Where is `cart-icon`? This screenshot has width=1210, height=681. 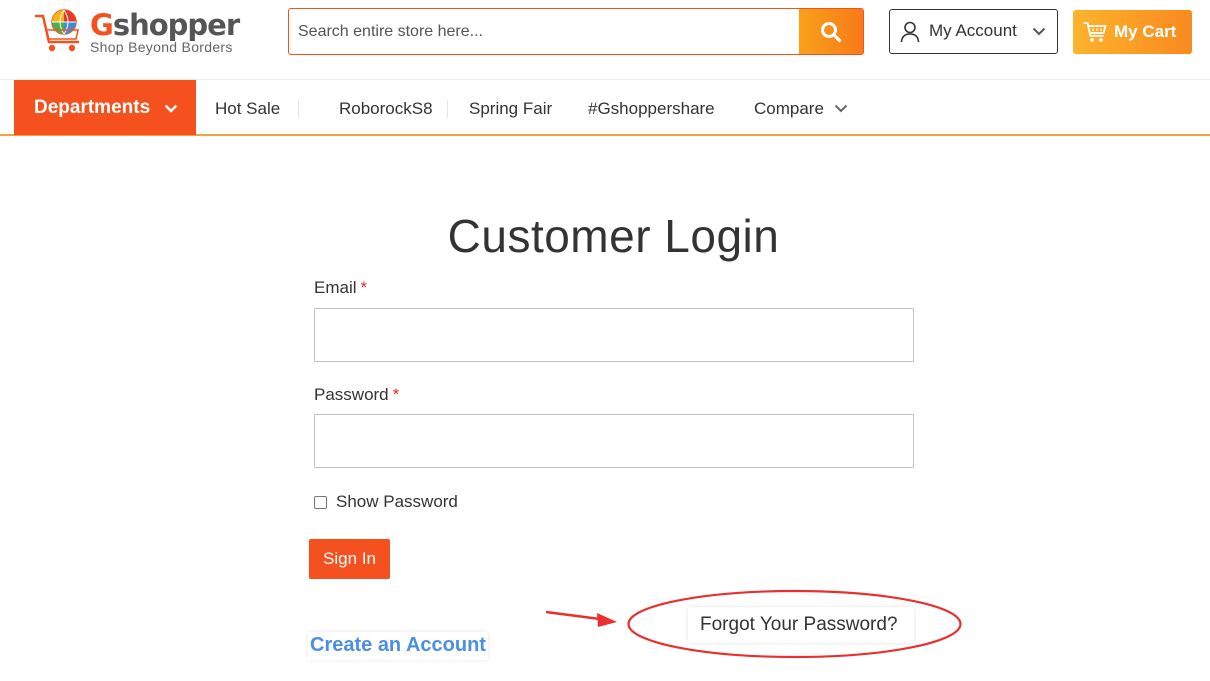
cart-icon is located at coordinates (1095, 32).